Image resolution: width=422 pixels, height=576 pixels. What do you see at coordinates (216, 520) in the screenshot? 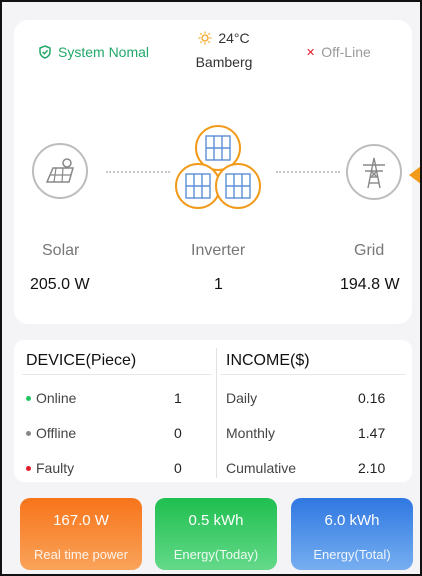
I see `energy-today-value: 0.5 kWh` at bounding box center [216, 520].